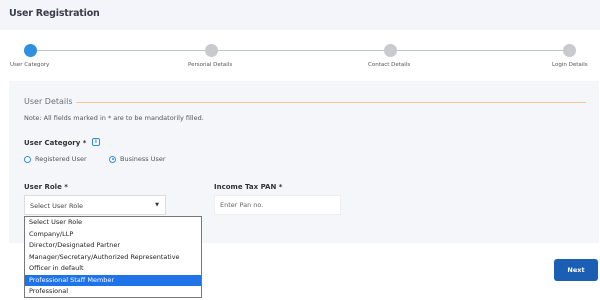 This screenshot has height=300, width=600. What do you see at coordinates (576, 270) in the screenshot?
I see `next-button: Next` at bounding box center [576, 270].